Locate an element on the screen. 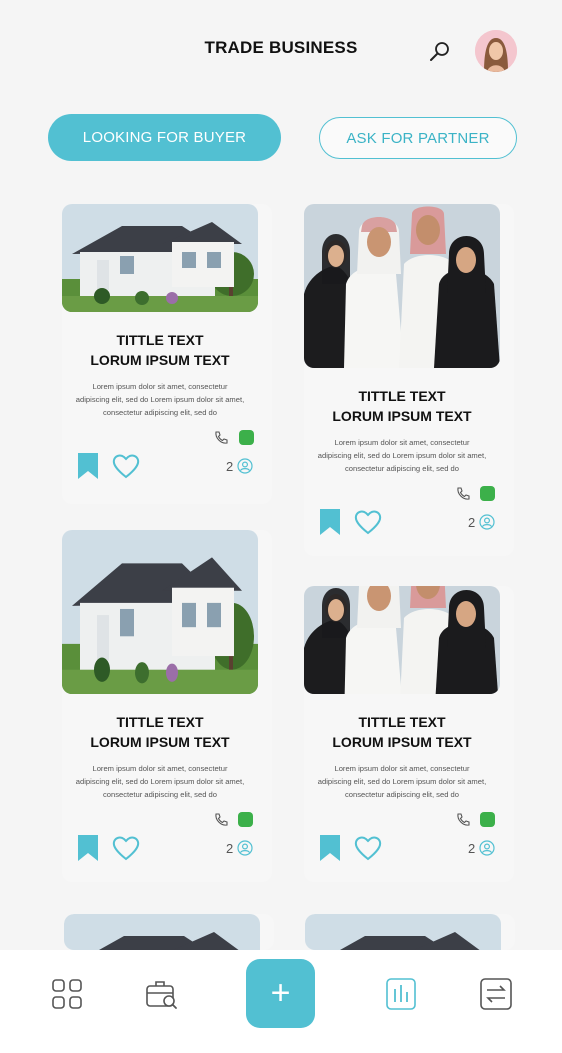 This screenshot has height=1053, width=562. chart-icon is located at coordinates (401, 994).